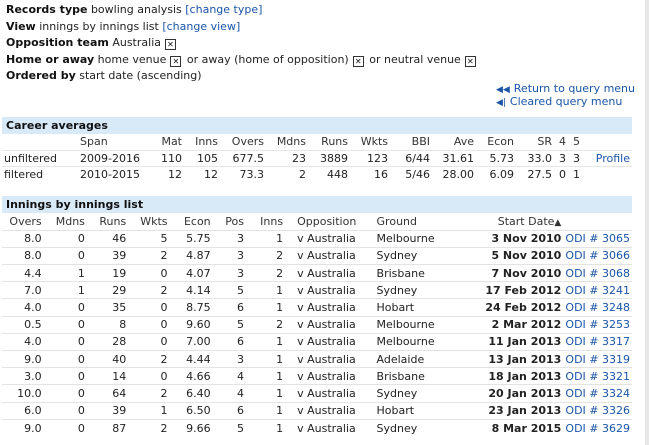  Describe the element at coordinates (515, 221) in the screenshot. I see `innings-col-start-date: Start Date▲` at that location.